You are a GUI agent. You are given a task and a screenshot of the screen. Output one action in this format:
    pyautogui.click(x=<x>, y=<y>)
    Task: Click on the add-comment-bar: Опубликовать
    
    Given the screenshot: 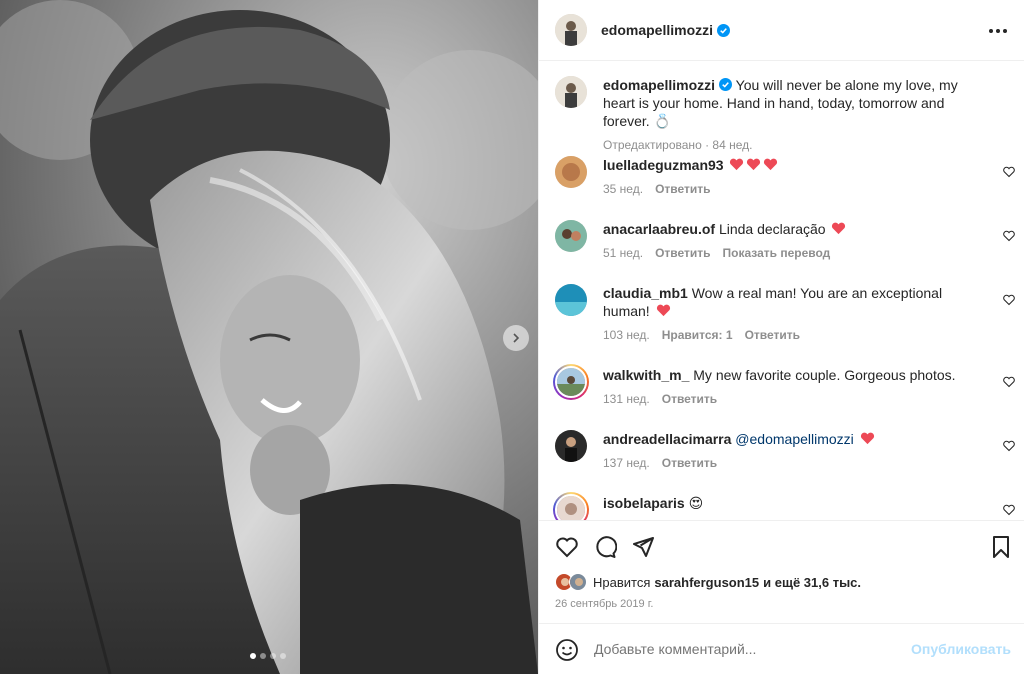 What is the action you would take?
    pyautogui.click(x=781, y=648)
    